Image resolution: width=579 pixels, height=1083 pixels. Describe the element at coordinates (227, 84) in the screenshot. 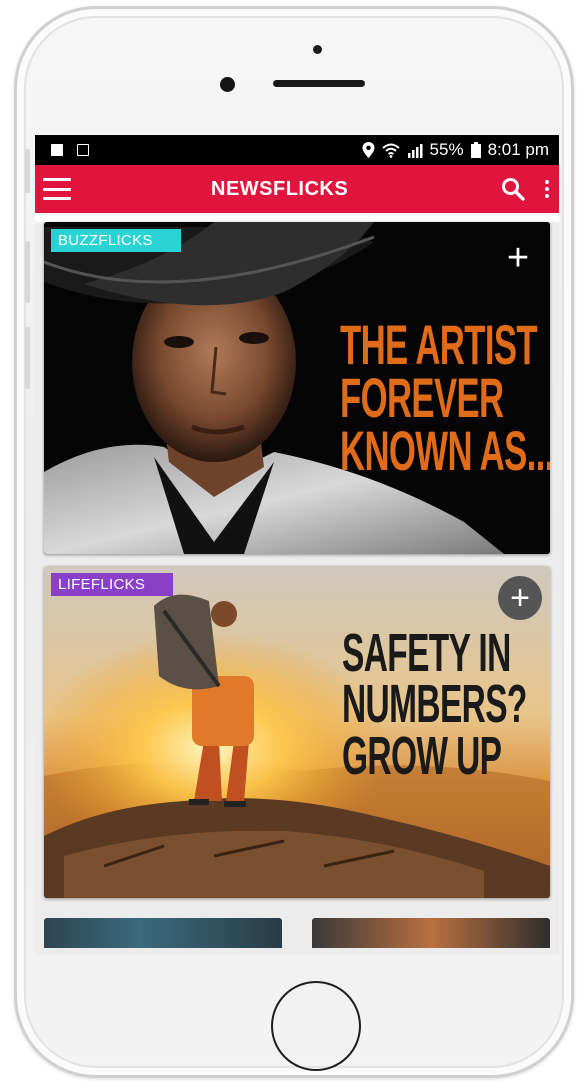

I see `front-camera` at that location.